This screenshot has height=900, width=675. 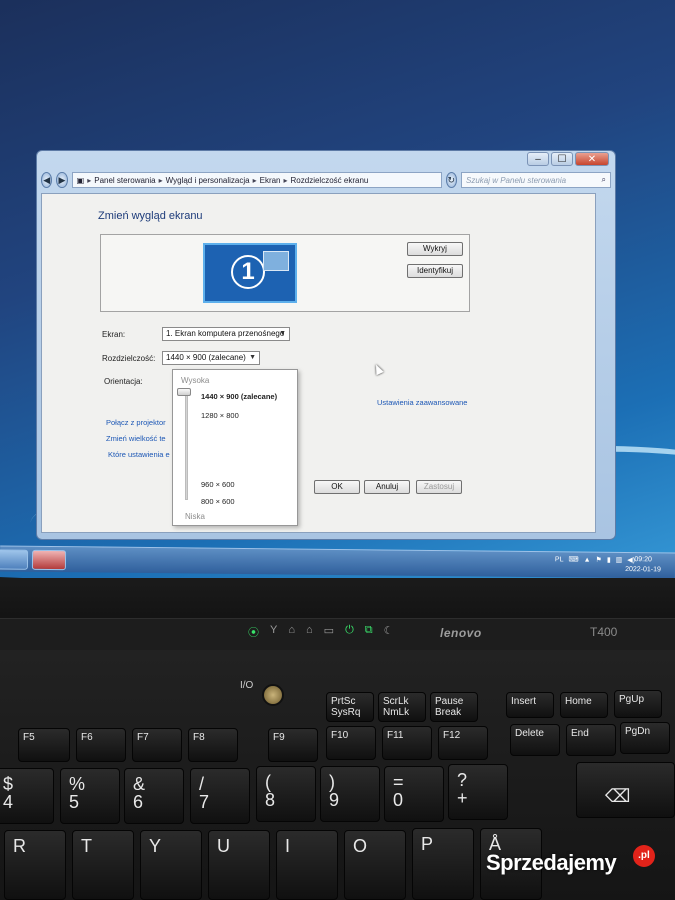 I want to click on key-question: ? +, so click(x=478, y=792).